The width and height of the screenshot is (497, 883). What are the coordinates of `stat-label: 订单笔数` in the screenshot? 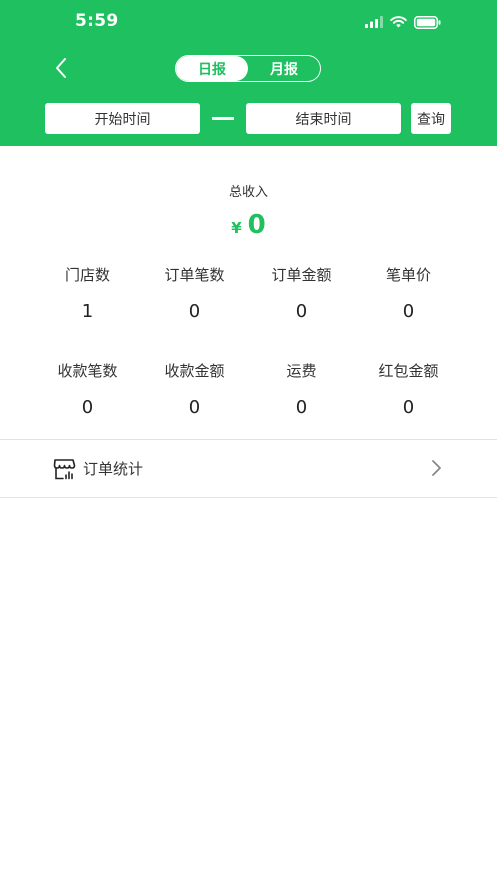 It's located at (194, 275).